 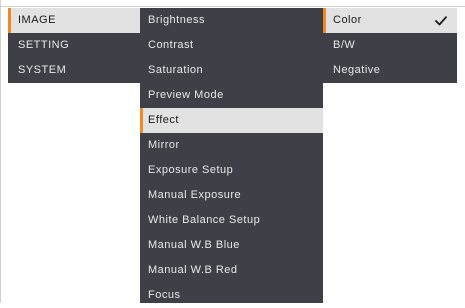 I want to click on submenu-item-focus: Focus, so click(x=231, y=295).